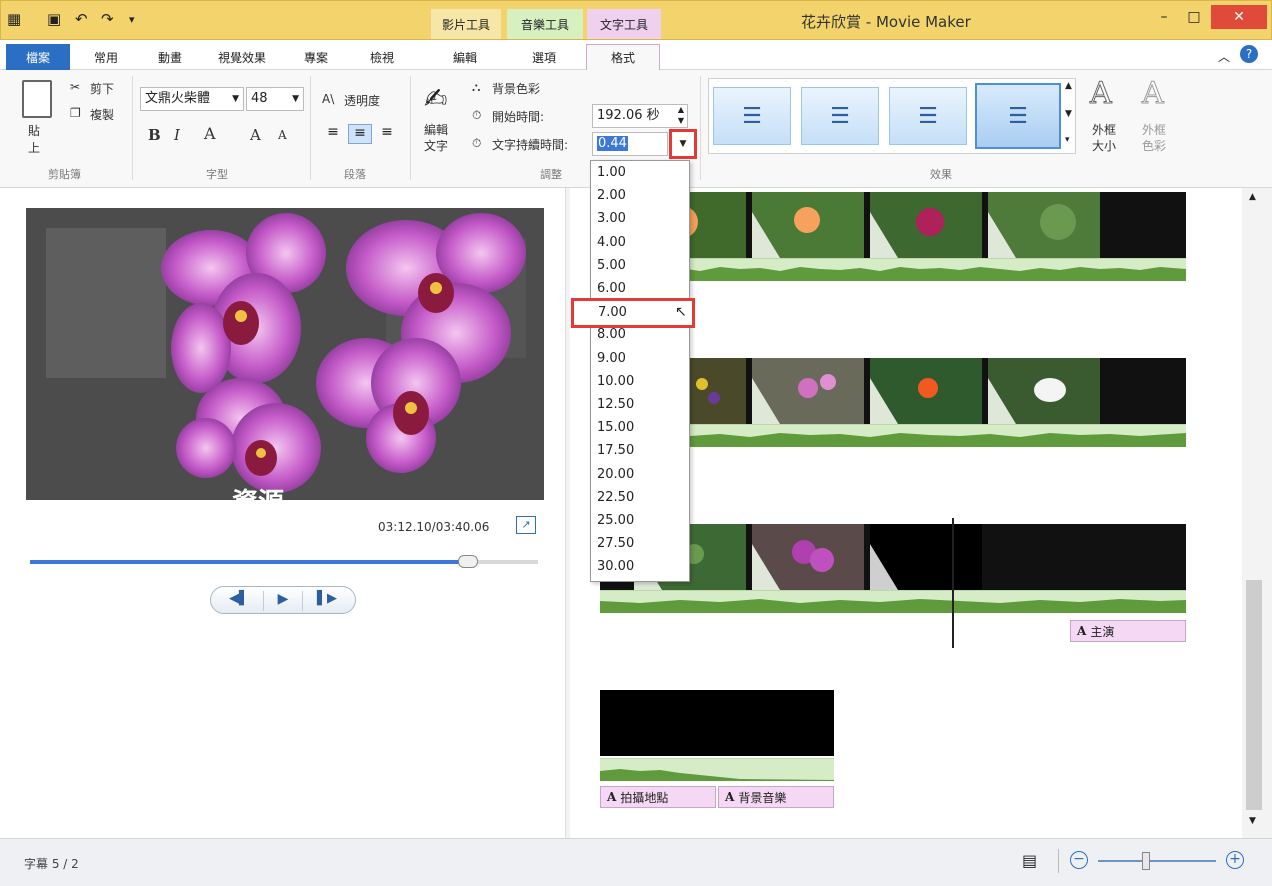 Image resolution: width=1272 pixels, height=886 pixels. What do you see at coordinates (658, 797) in the screenshot?
I see `caption-clip-location: A 拍攝地點` at bounding box center [658, 797].